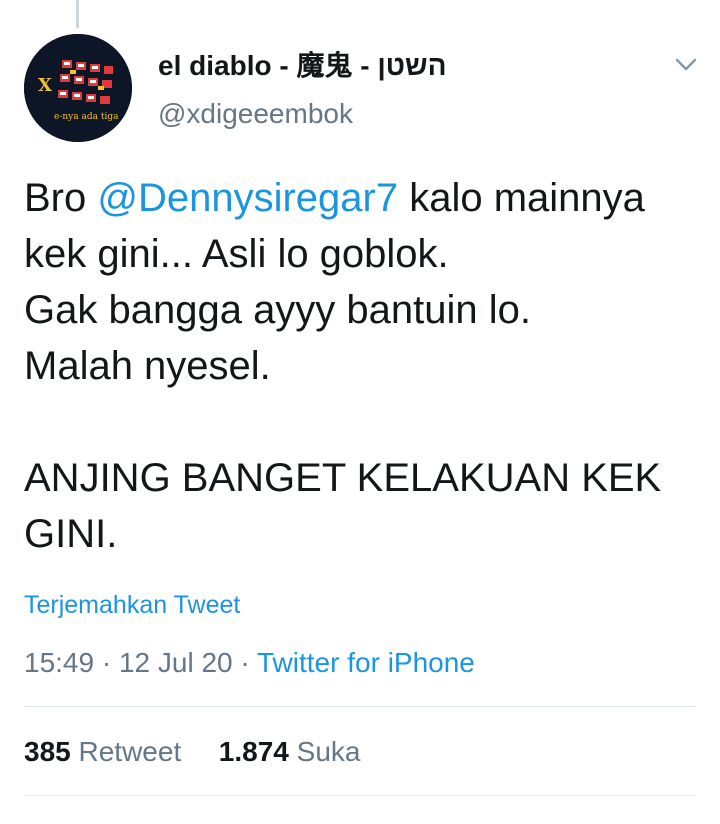 This screenshot has height=824, width=720. I want to click on translate-tweet-link: Terjemahkan Tweet, so click(132, 605).